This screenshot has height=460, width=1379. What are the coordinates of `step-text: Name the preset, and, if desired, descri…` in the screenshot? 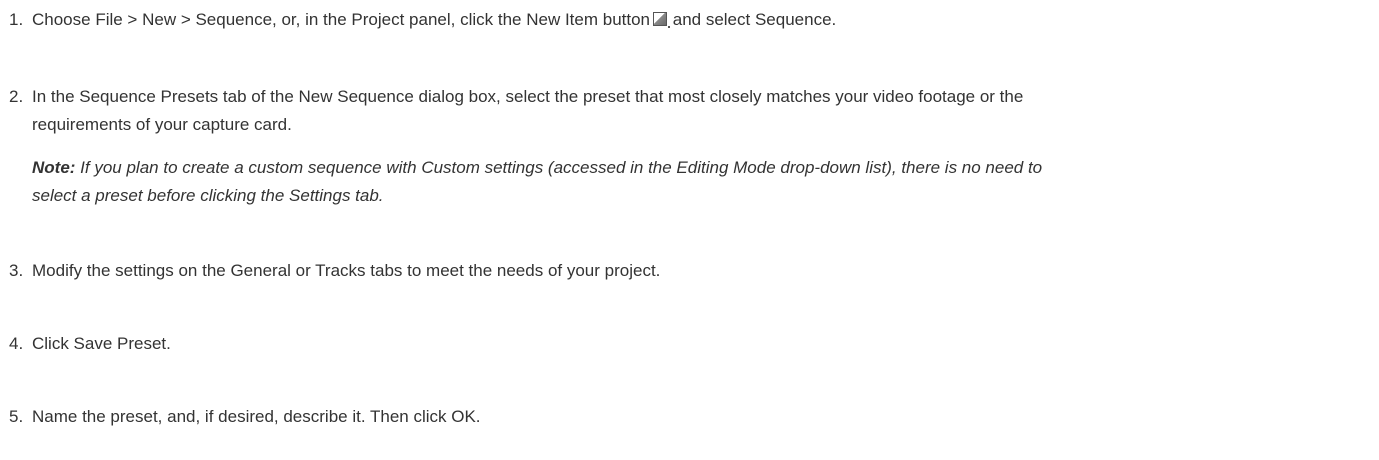 It's located at (256, 416).